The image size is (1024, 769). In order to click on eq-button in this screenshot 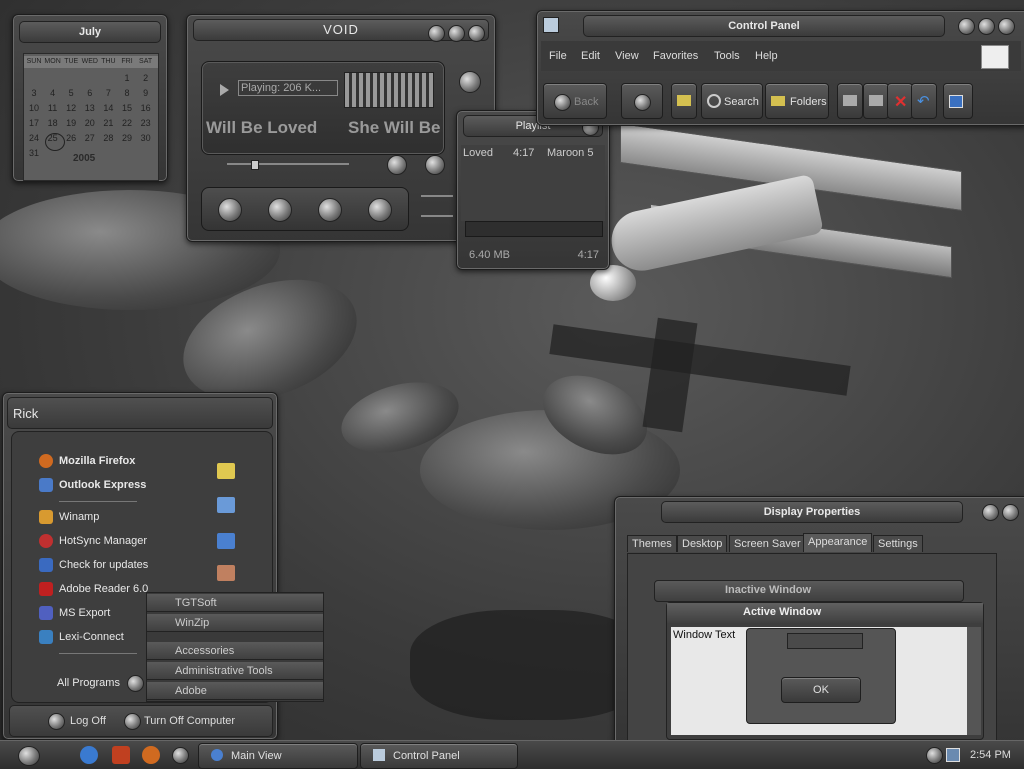, I will do `click(397, 165)`.